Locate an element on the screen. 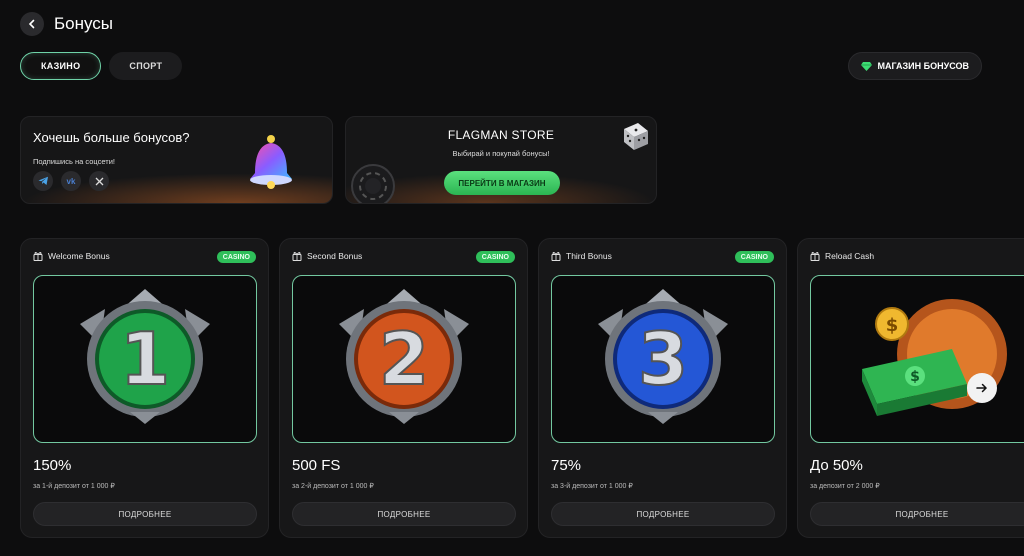  store-promo-subtitle: Выбирай и покупай бонусы! is located at coordinates (501, 153).